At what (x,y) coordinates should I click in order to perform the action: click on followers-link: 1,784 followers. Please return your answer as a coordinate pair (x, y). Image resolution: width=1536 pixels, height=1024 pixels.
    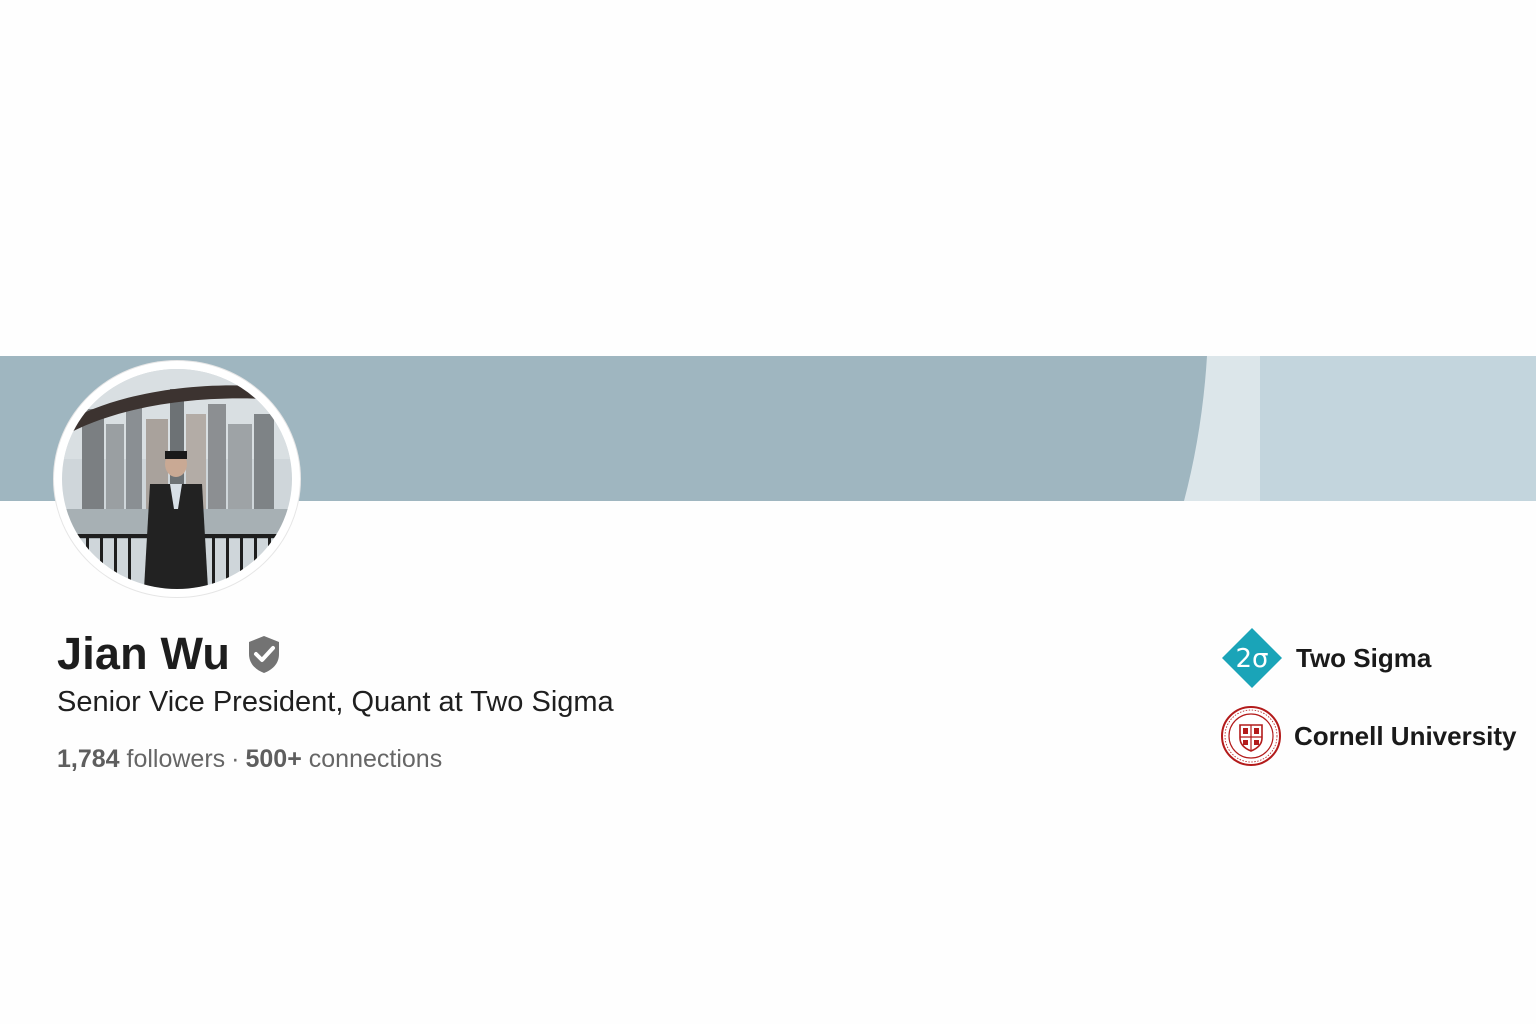
    Looking at the image, I should click on (141, 759).